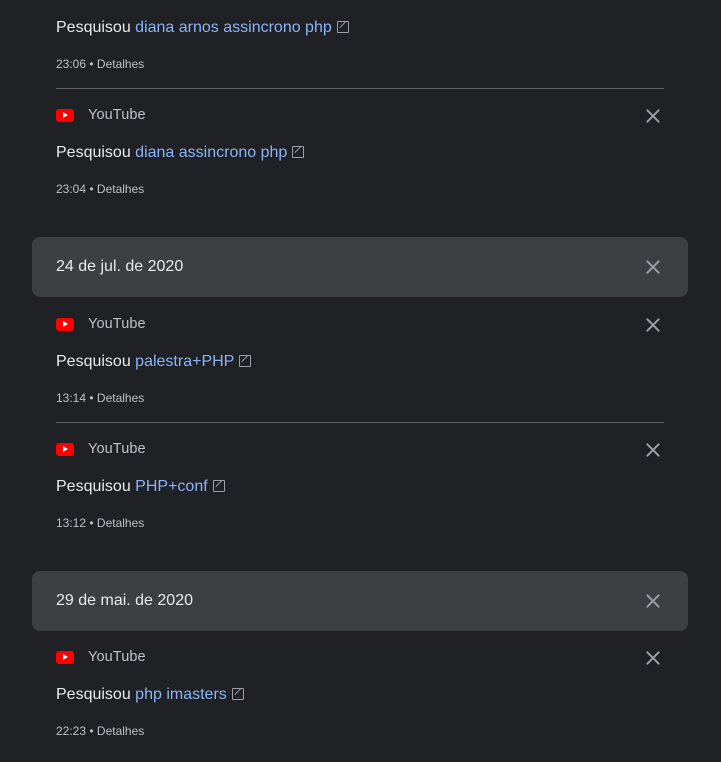 The width and height of the screenshot is (721, 762). I want to click on entry-time: 22:23, so click(71, 731).